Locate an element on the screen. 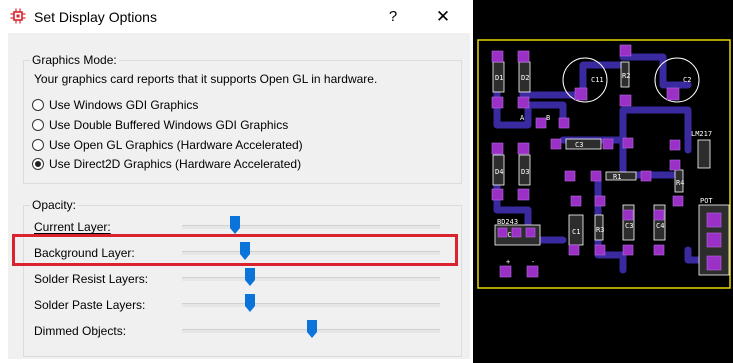  window-title: Set Display Options is located at coordinates (95, 17).